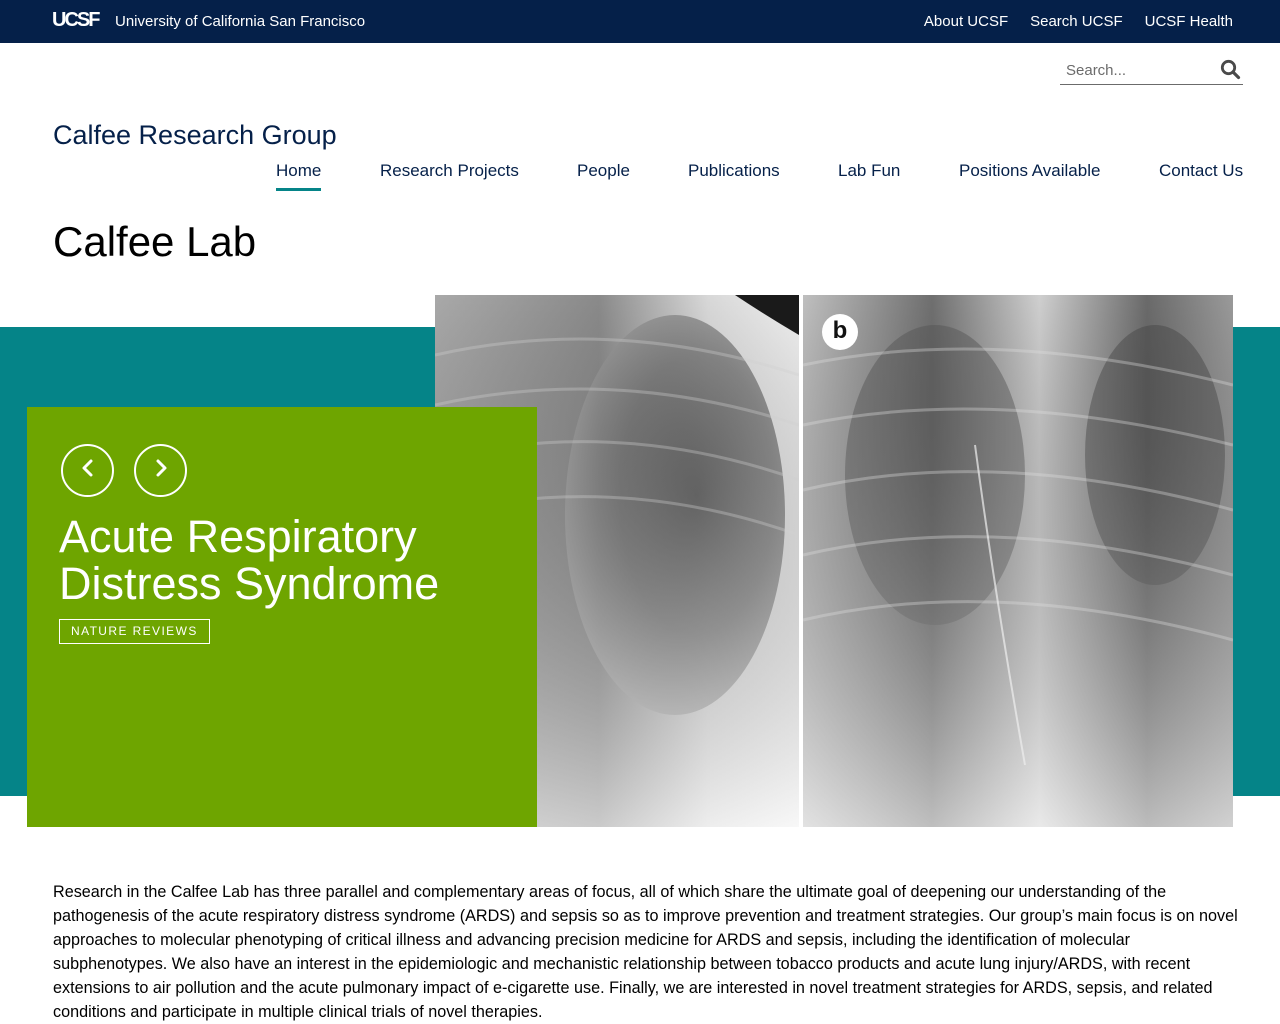 The height and width of the screenshot is (1024, 1280). What do you see at coordinates (195, 135) in the screenshot?
I see `site-title: Calfee Research Group` at bounding box center [195, 135].